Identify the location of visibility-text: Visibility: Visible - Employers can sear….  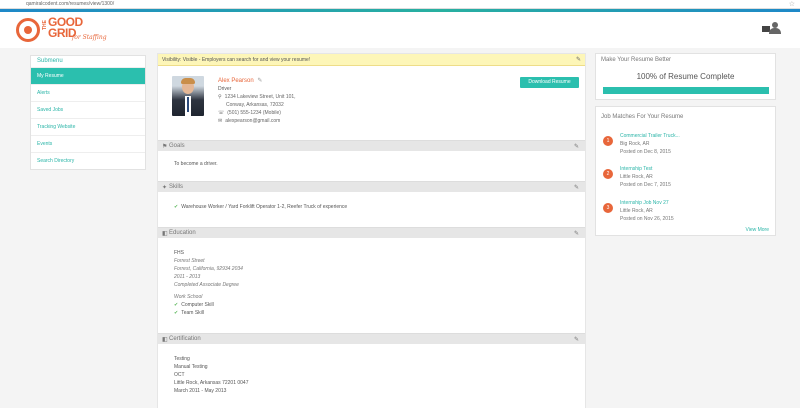
(236, 60).